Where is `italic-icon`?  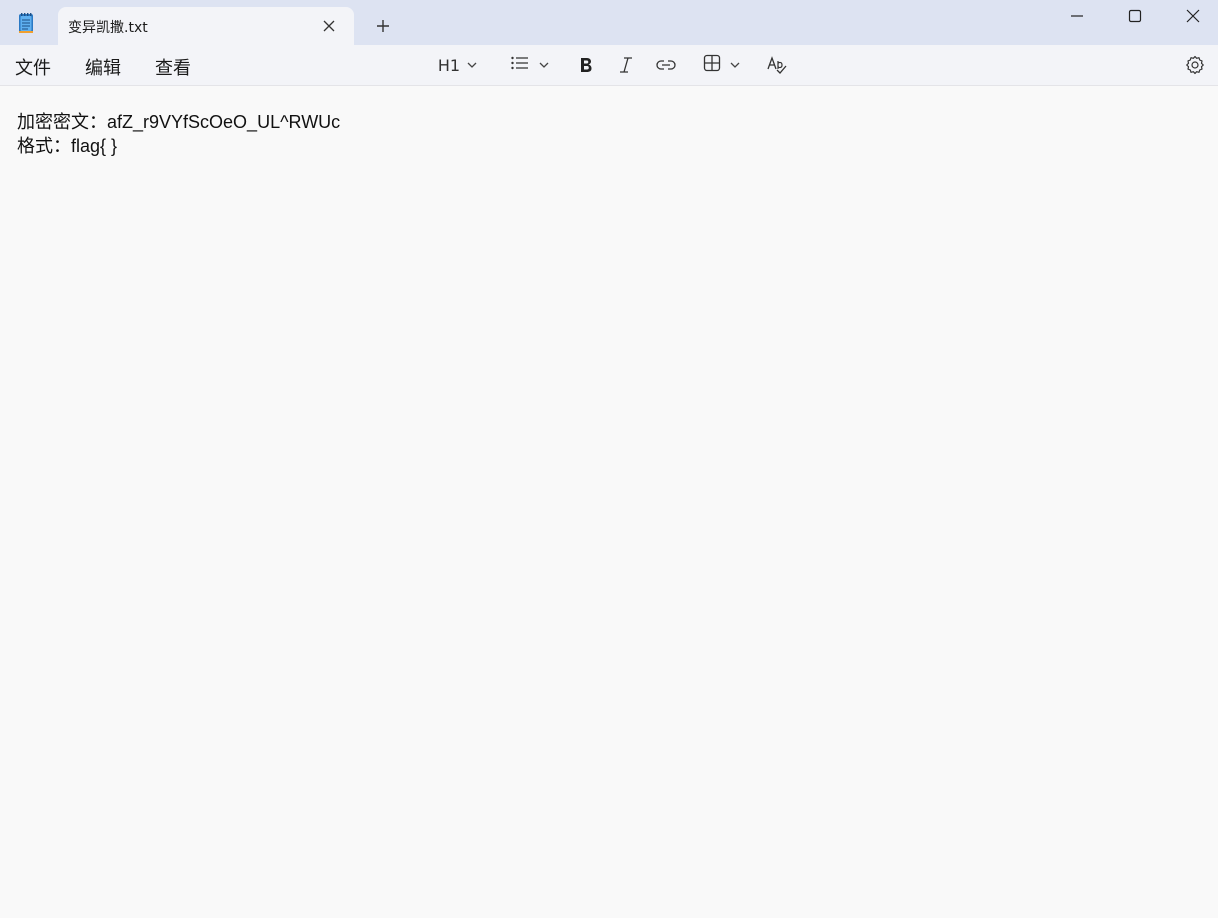
italic-icon is located at coordinates (626, 65).